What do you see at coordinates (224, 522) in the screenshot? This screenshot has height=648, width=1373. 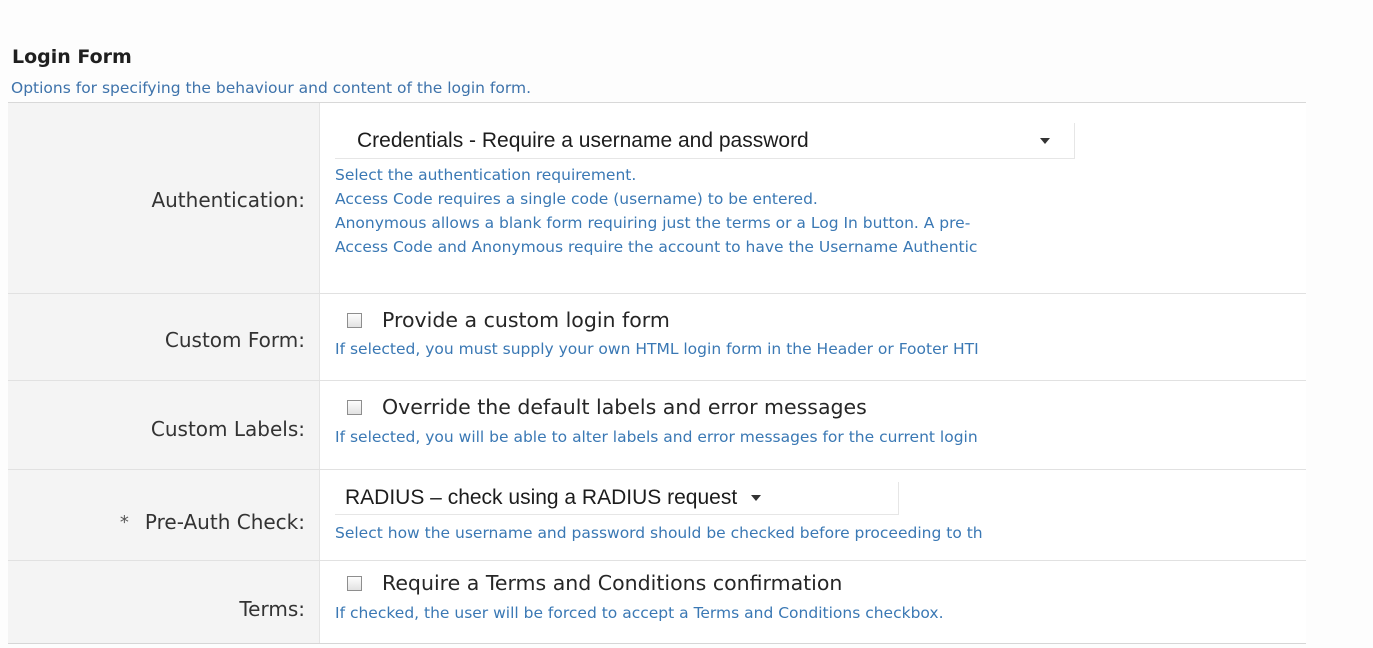 I see `pre-auth-label: Pre-Auth Check:` at bounding box center [224, 522].